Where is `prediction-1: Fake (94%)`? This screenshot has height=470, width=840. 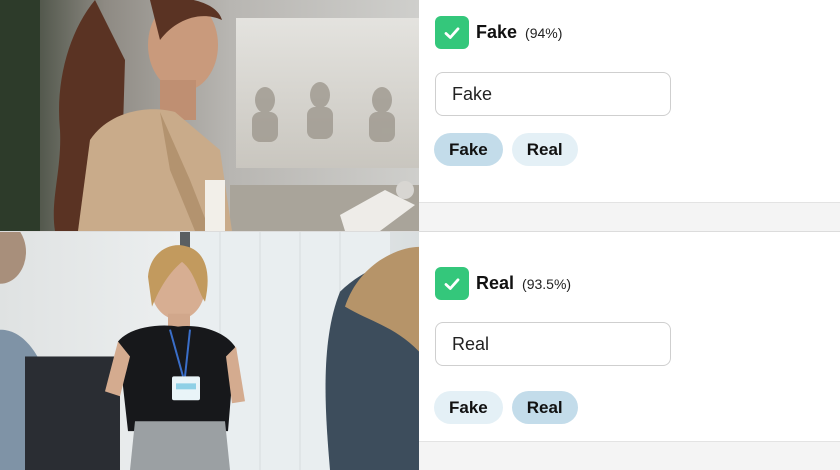 prediction-1: Fake (94%) is located at coordinates (498, 32).